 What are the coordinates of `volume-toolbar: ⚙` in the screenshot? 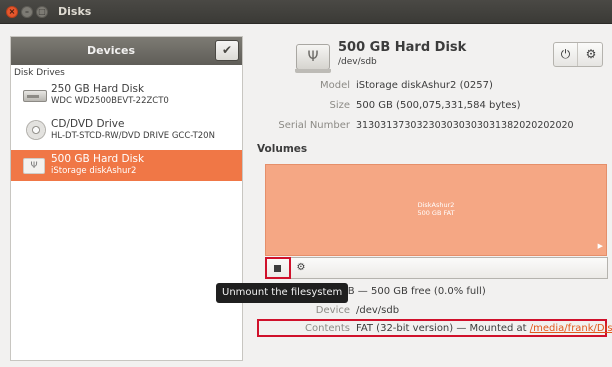 It's located at (436, 268).